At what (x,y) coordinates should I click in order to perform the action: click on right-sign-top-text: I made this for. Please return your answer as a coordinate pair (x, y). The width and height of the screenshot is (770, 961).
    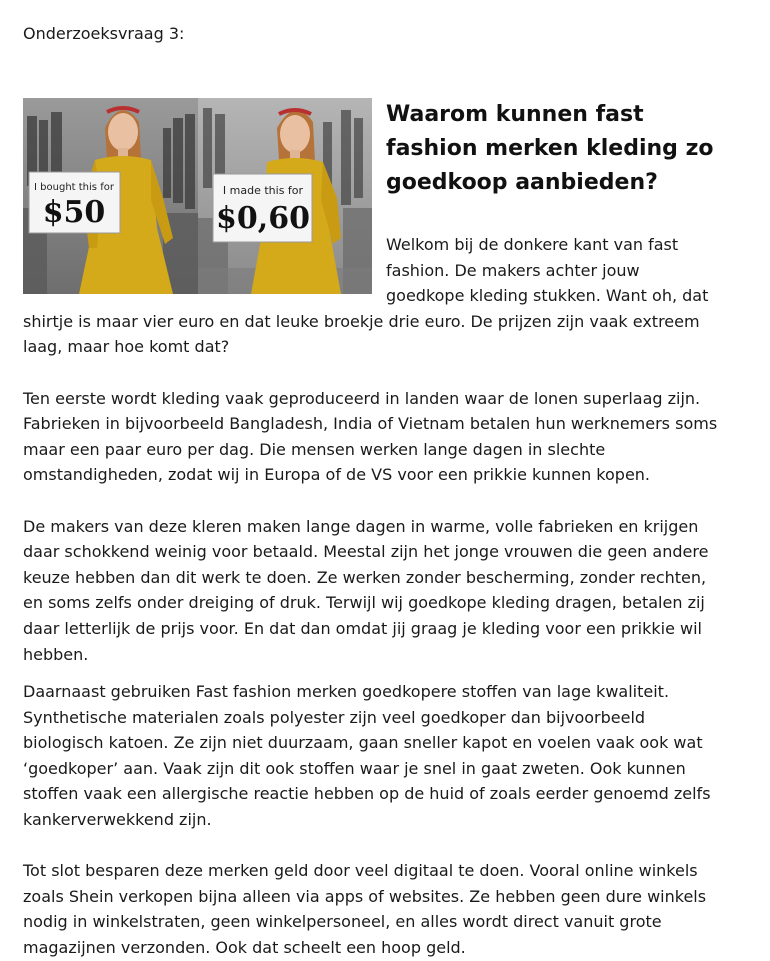
    Looking at the image, I should click on (263, 190).